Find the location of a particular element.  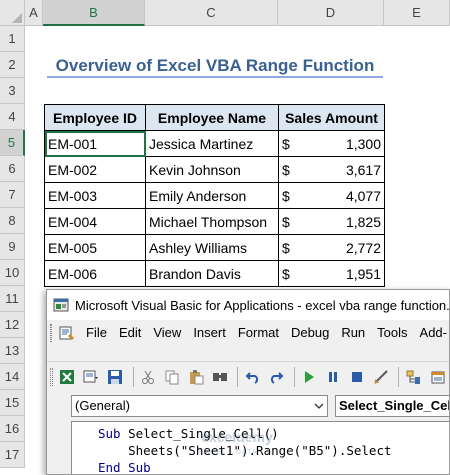

row-header-17: 17 is located at coordinates (12, 455).